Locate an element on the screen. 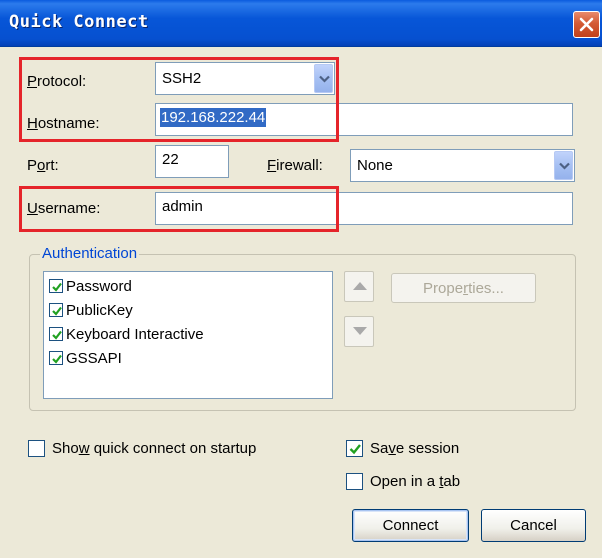 This screenshot has height=558, width=602. hostname-input: 192.168.222.44 is located at coordinates (364, 119).